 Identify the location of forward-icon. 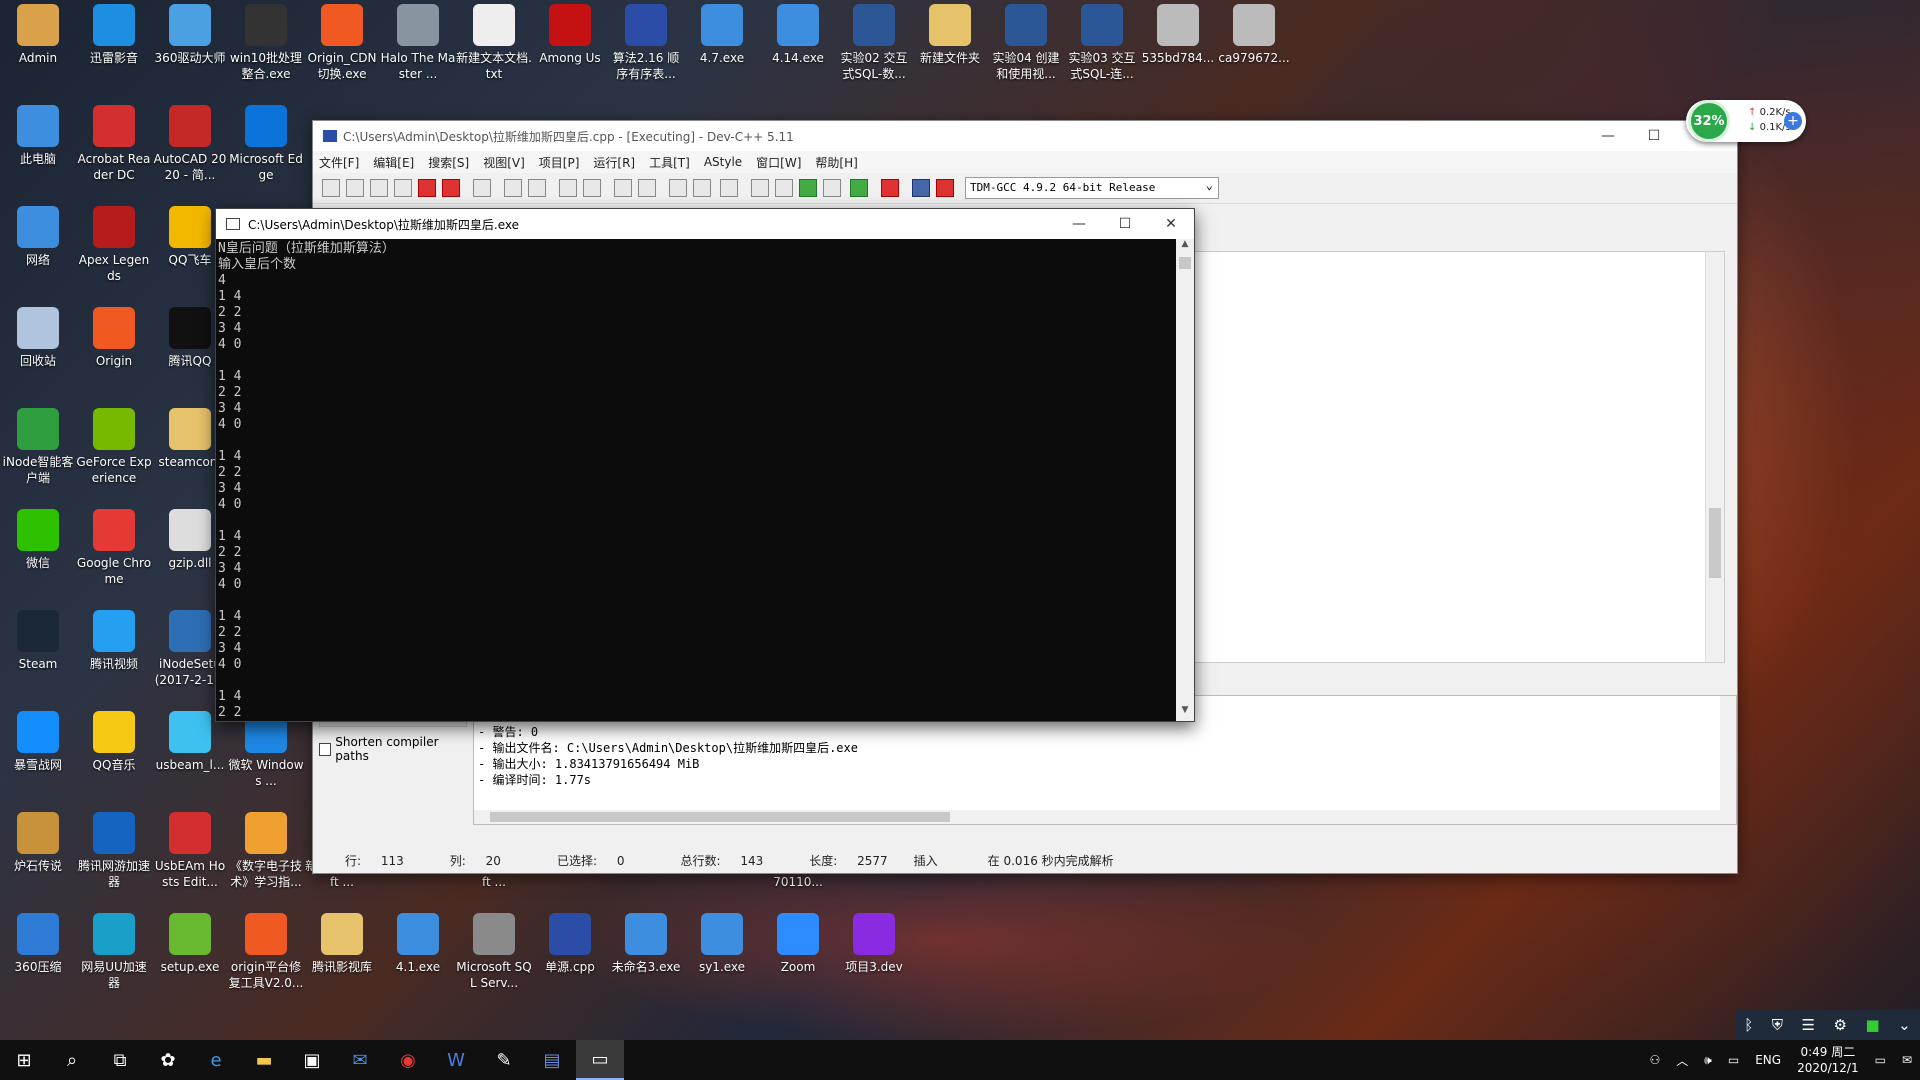
(702, 188).